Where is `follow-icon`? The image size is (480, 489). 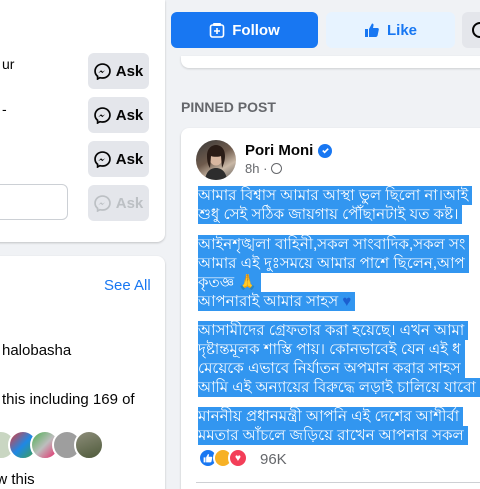 follow-icon is located at coordinates (217, 30).